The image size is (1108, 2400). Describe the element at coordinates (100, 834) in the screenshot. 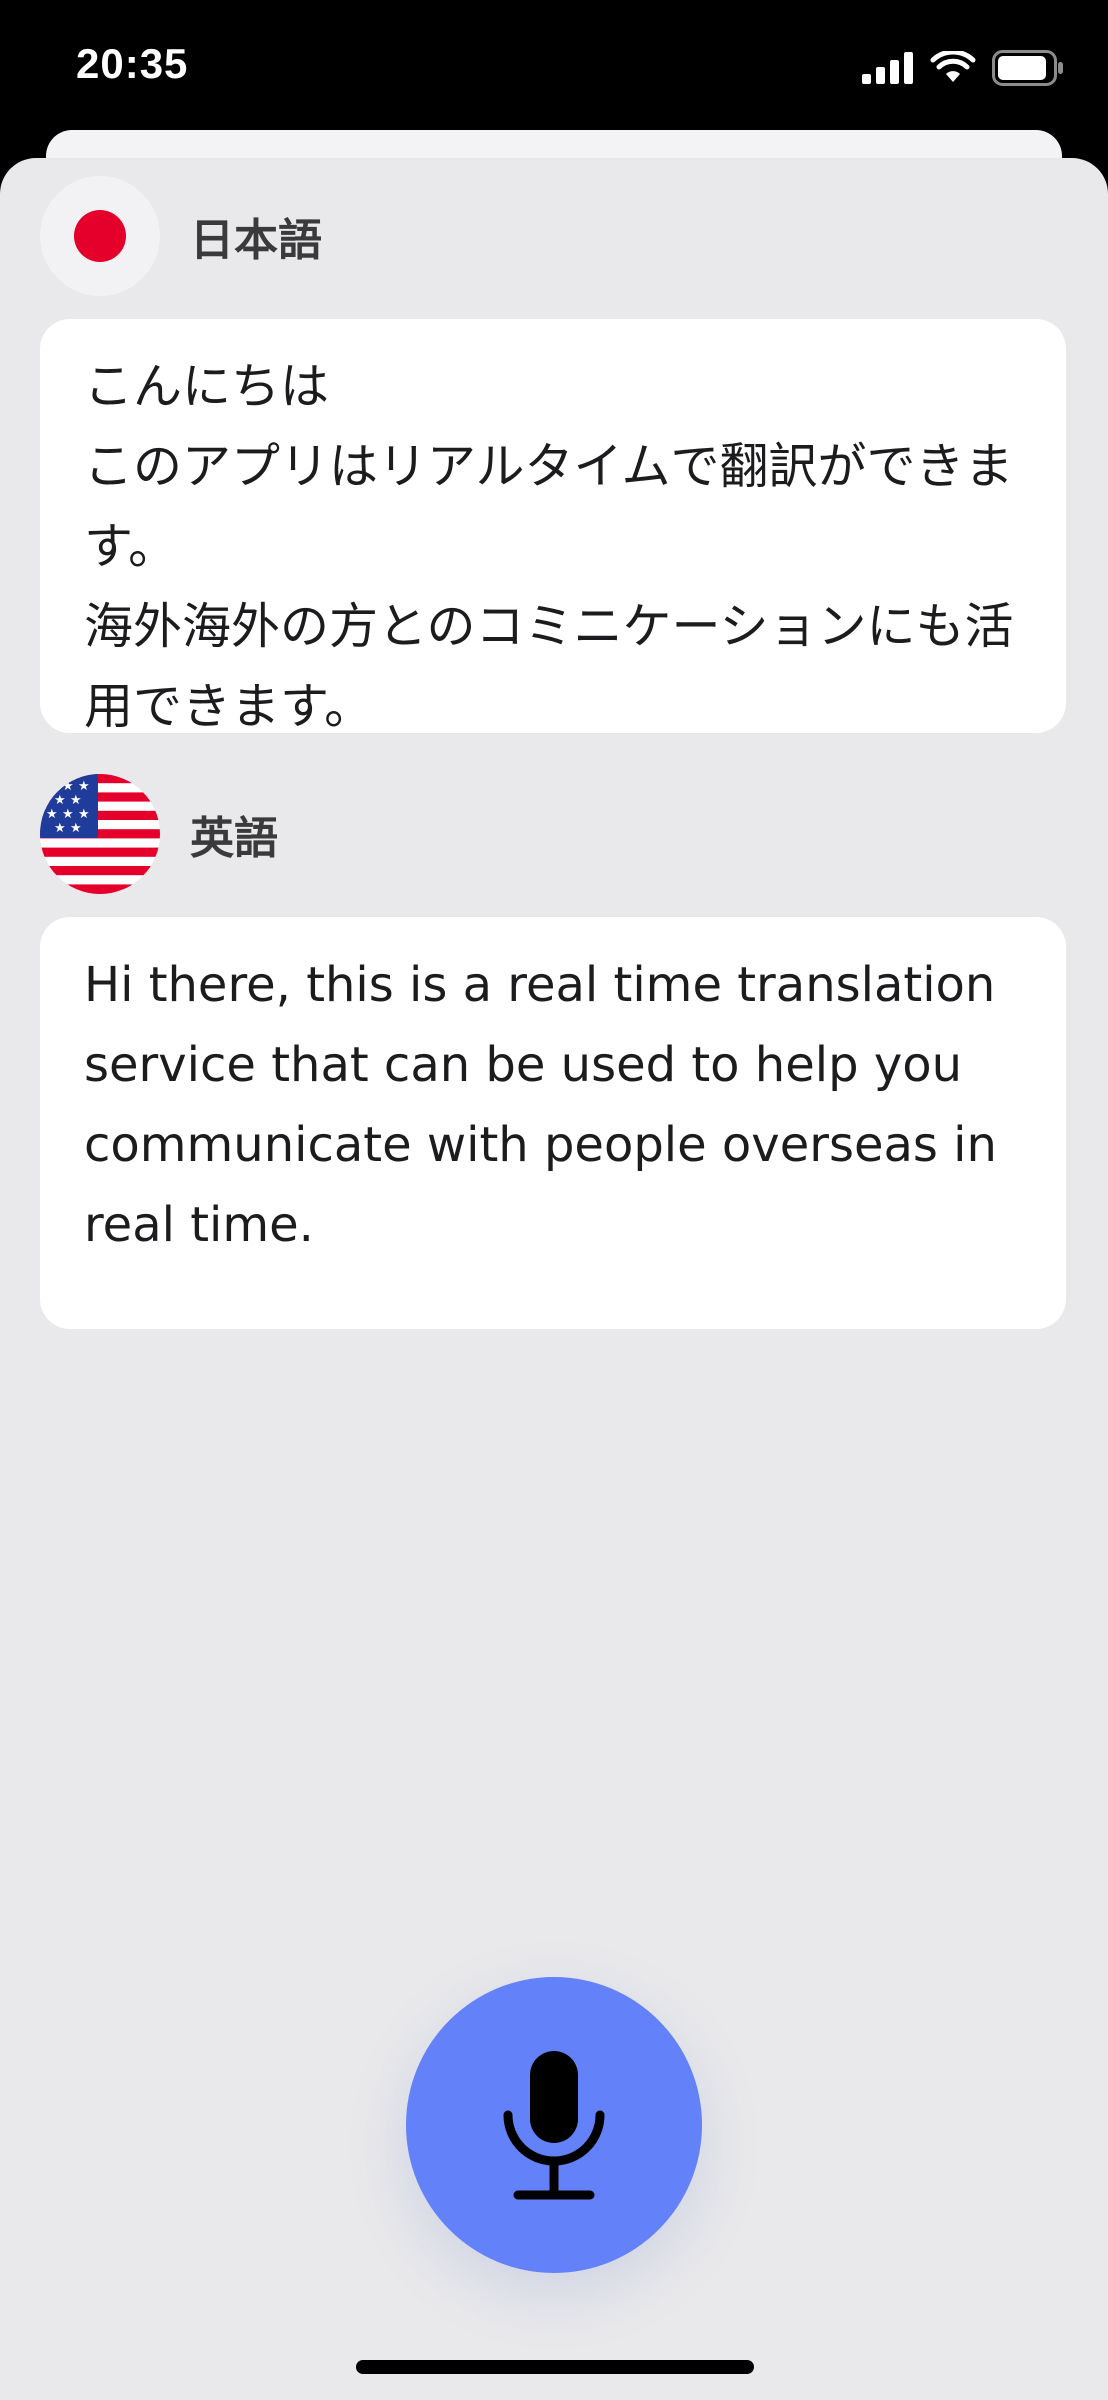

I see `usa-flag-icon: ★ ★ ★ ★ ★ ★ ★ ★ ★ ★` at that location.